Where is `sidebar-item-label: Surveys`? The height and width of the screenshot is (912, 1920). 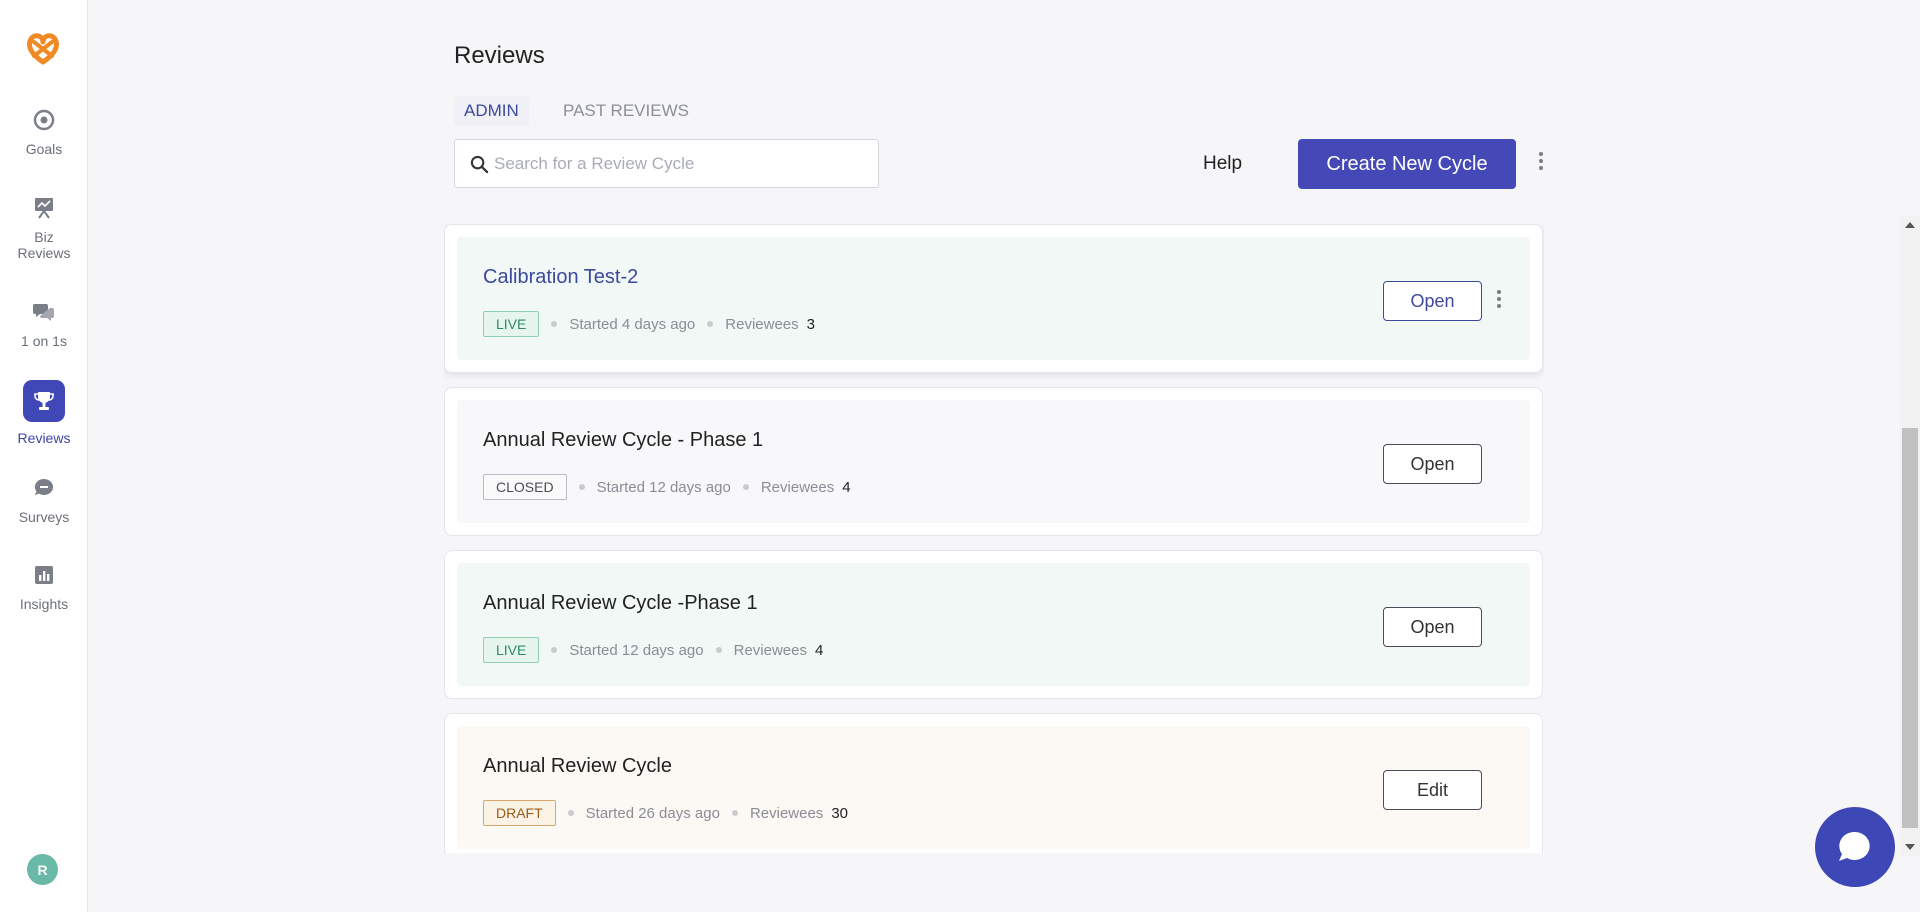 sidebar-item-label: Surveys is located at coordinates (44, 517).